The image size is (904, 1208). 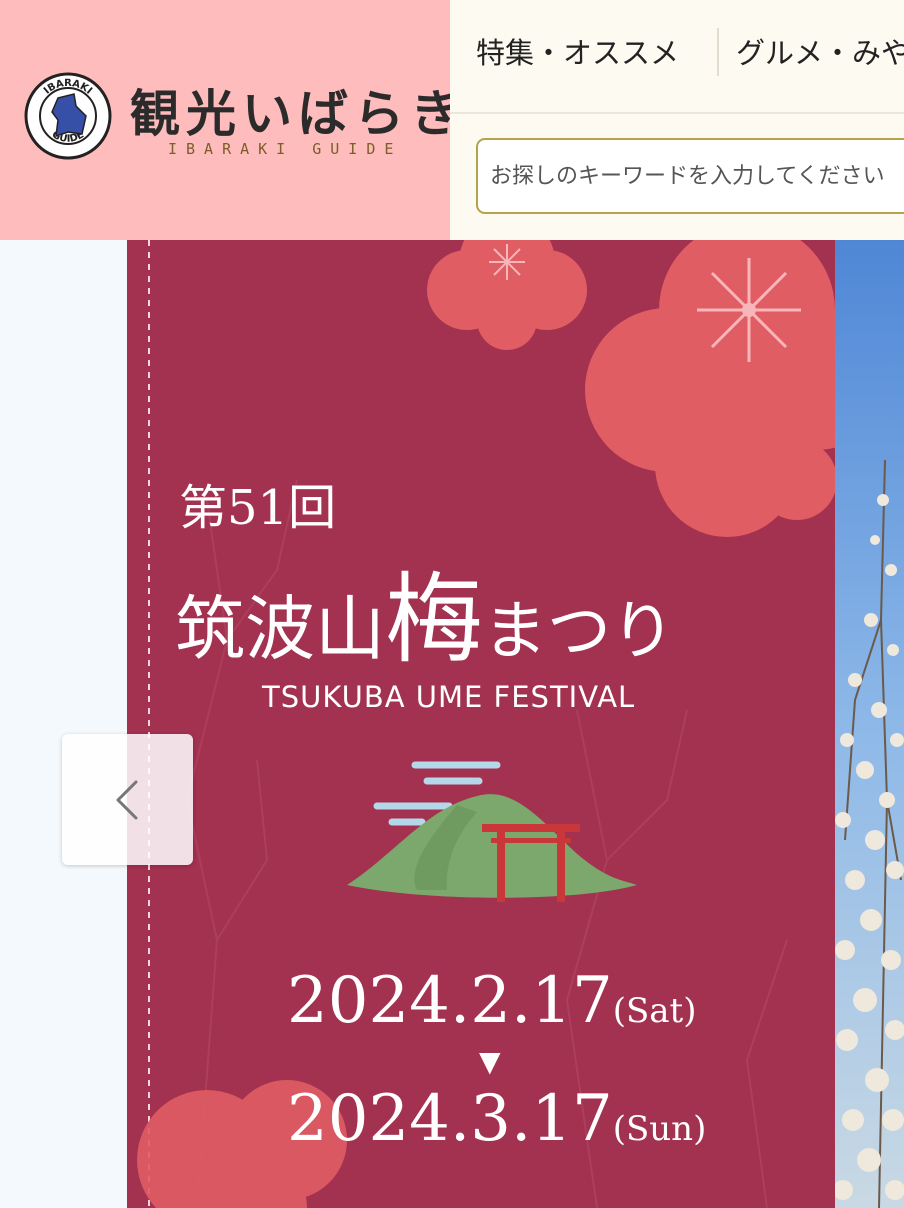 What do you see at coordinates (258, 508) in the screenshot?
I see `festival-edition: 第51回` at bounding box center [258, 508].